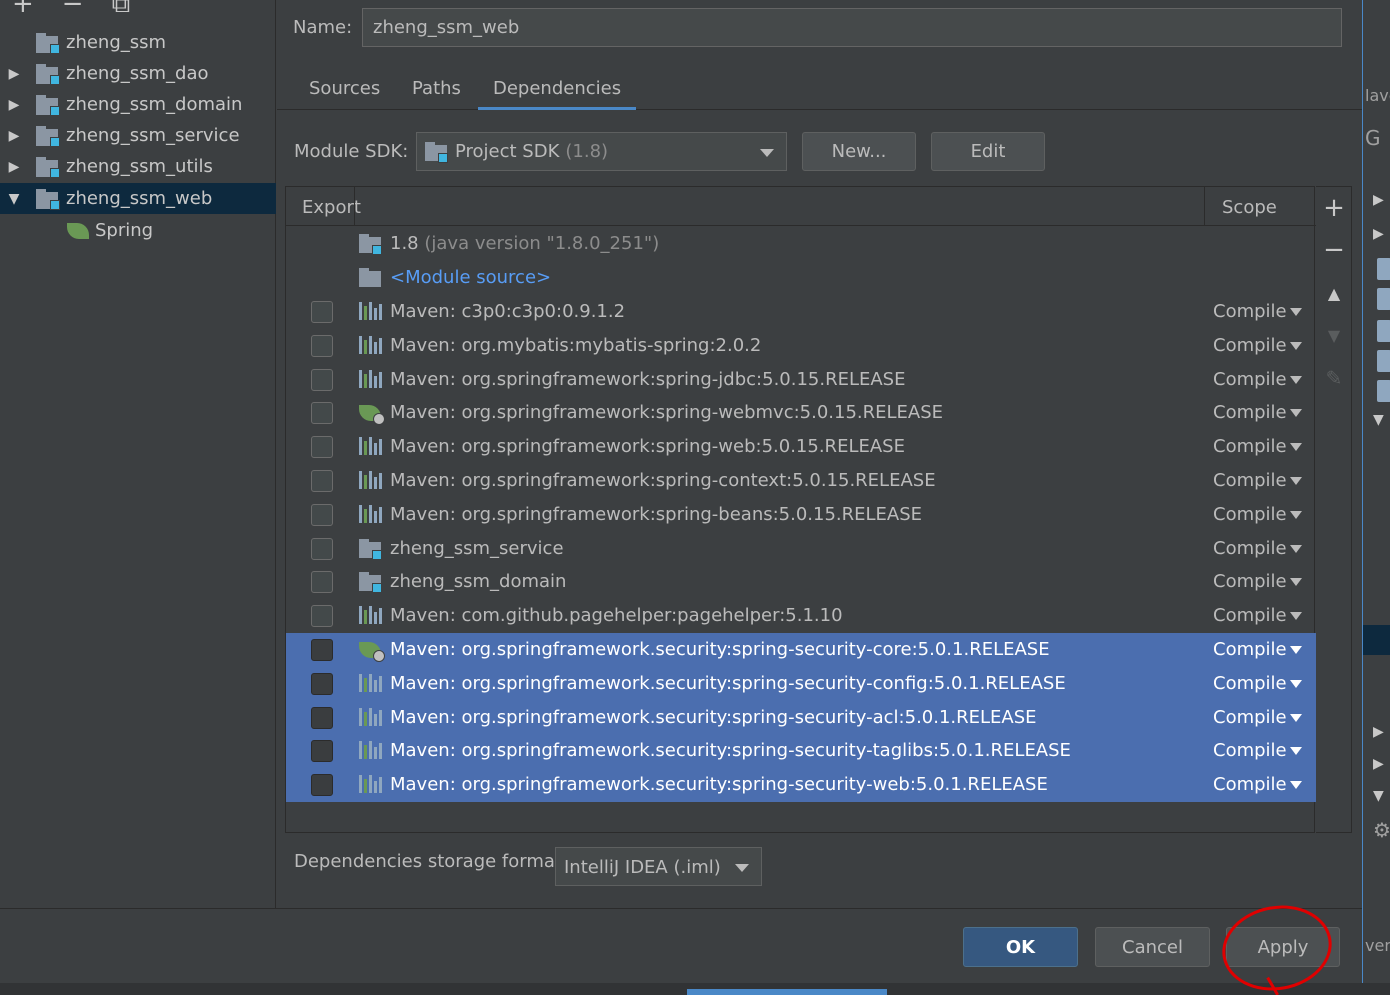  Describe the element at coordinates (1020, 947) in the screenshot. I see `ok-button: OK` at that location.